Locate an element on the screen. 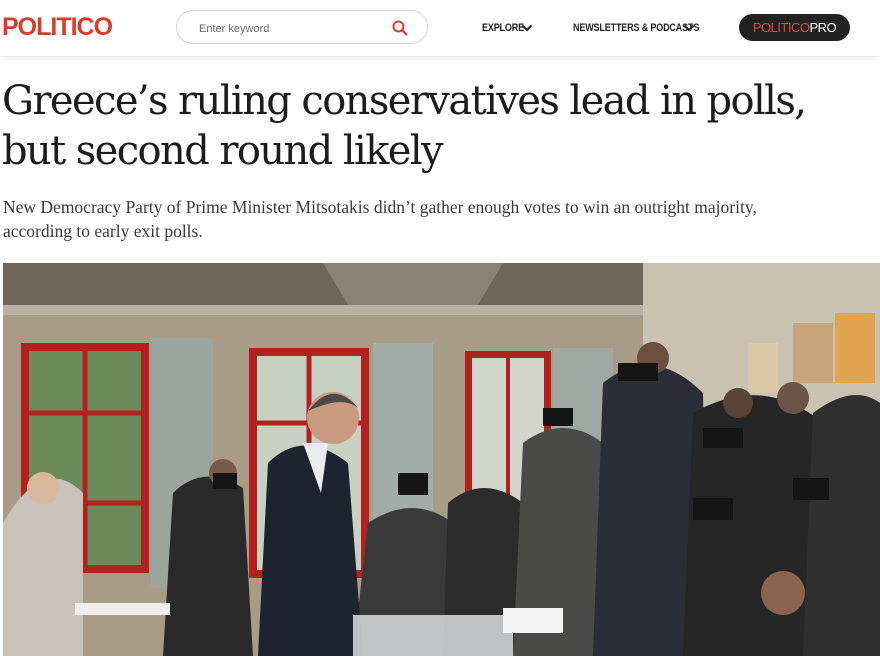 Image resolution: width=880 pixels, height=656 pixels. politico-pro-button: POLITICOPRO is located at coordinates (794, 27).